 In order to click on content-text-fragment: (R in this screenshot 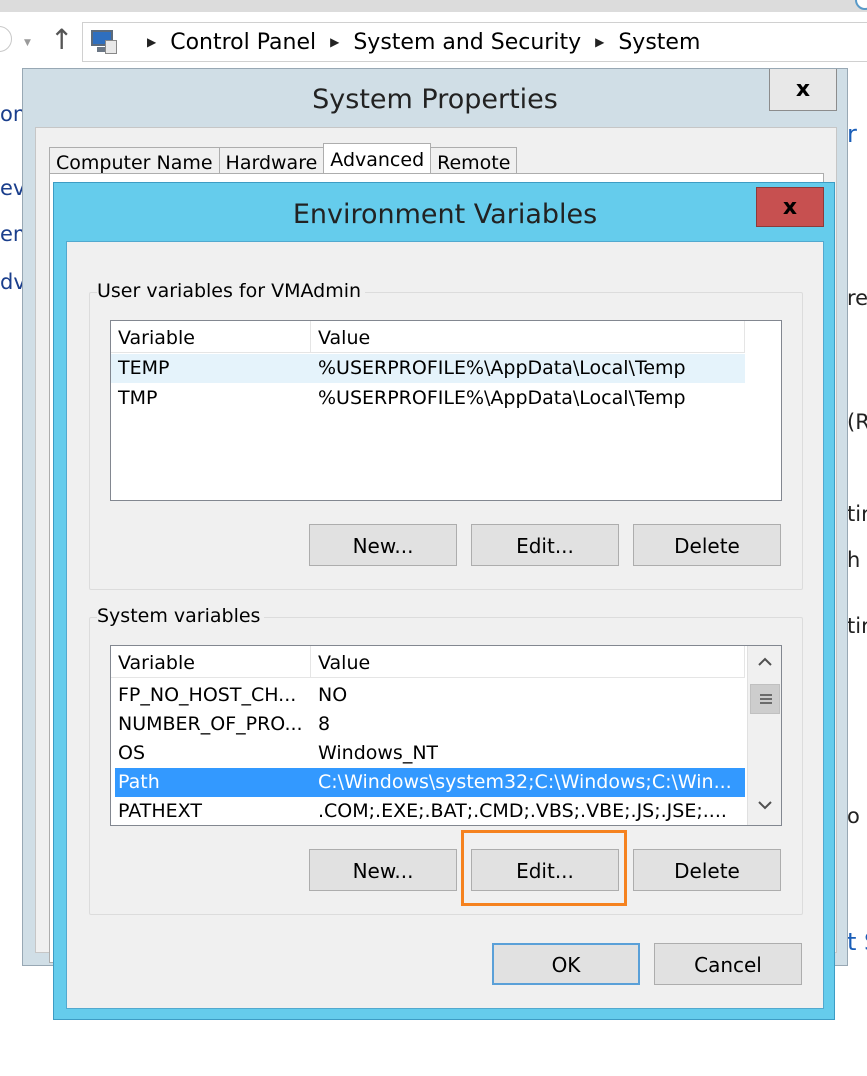, I will do `click(857, 422)`.